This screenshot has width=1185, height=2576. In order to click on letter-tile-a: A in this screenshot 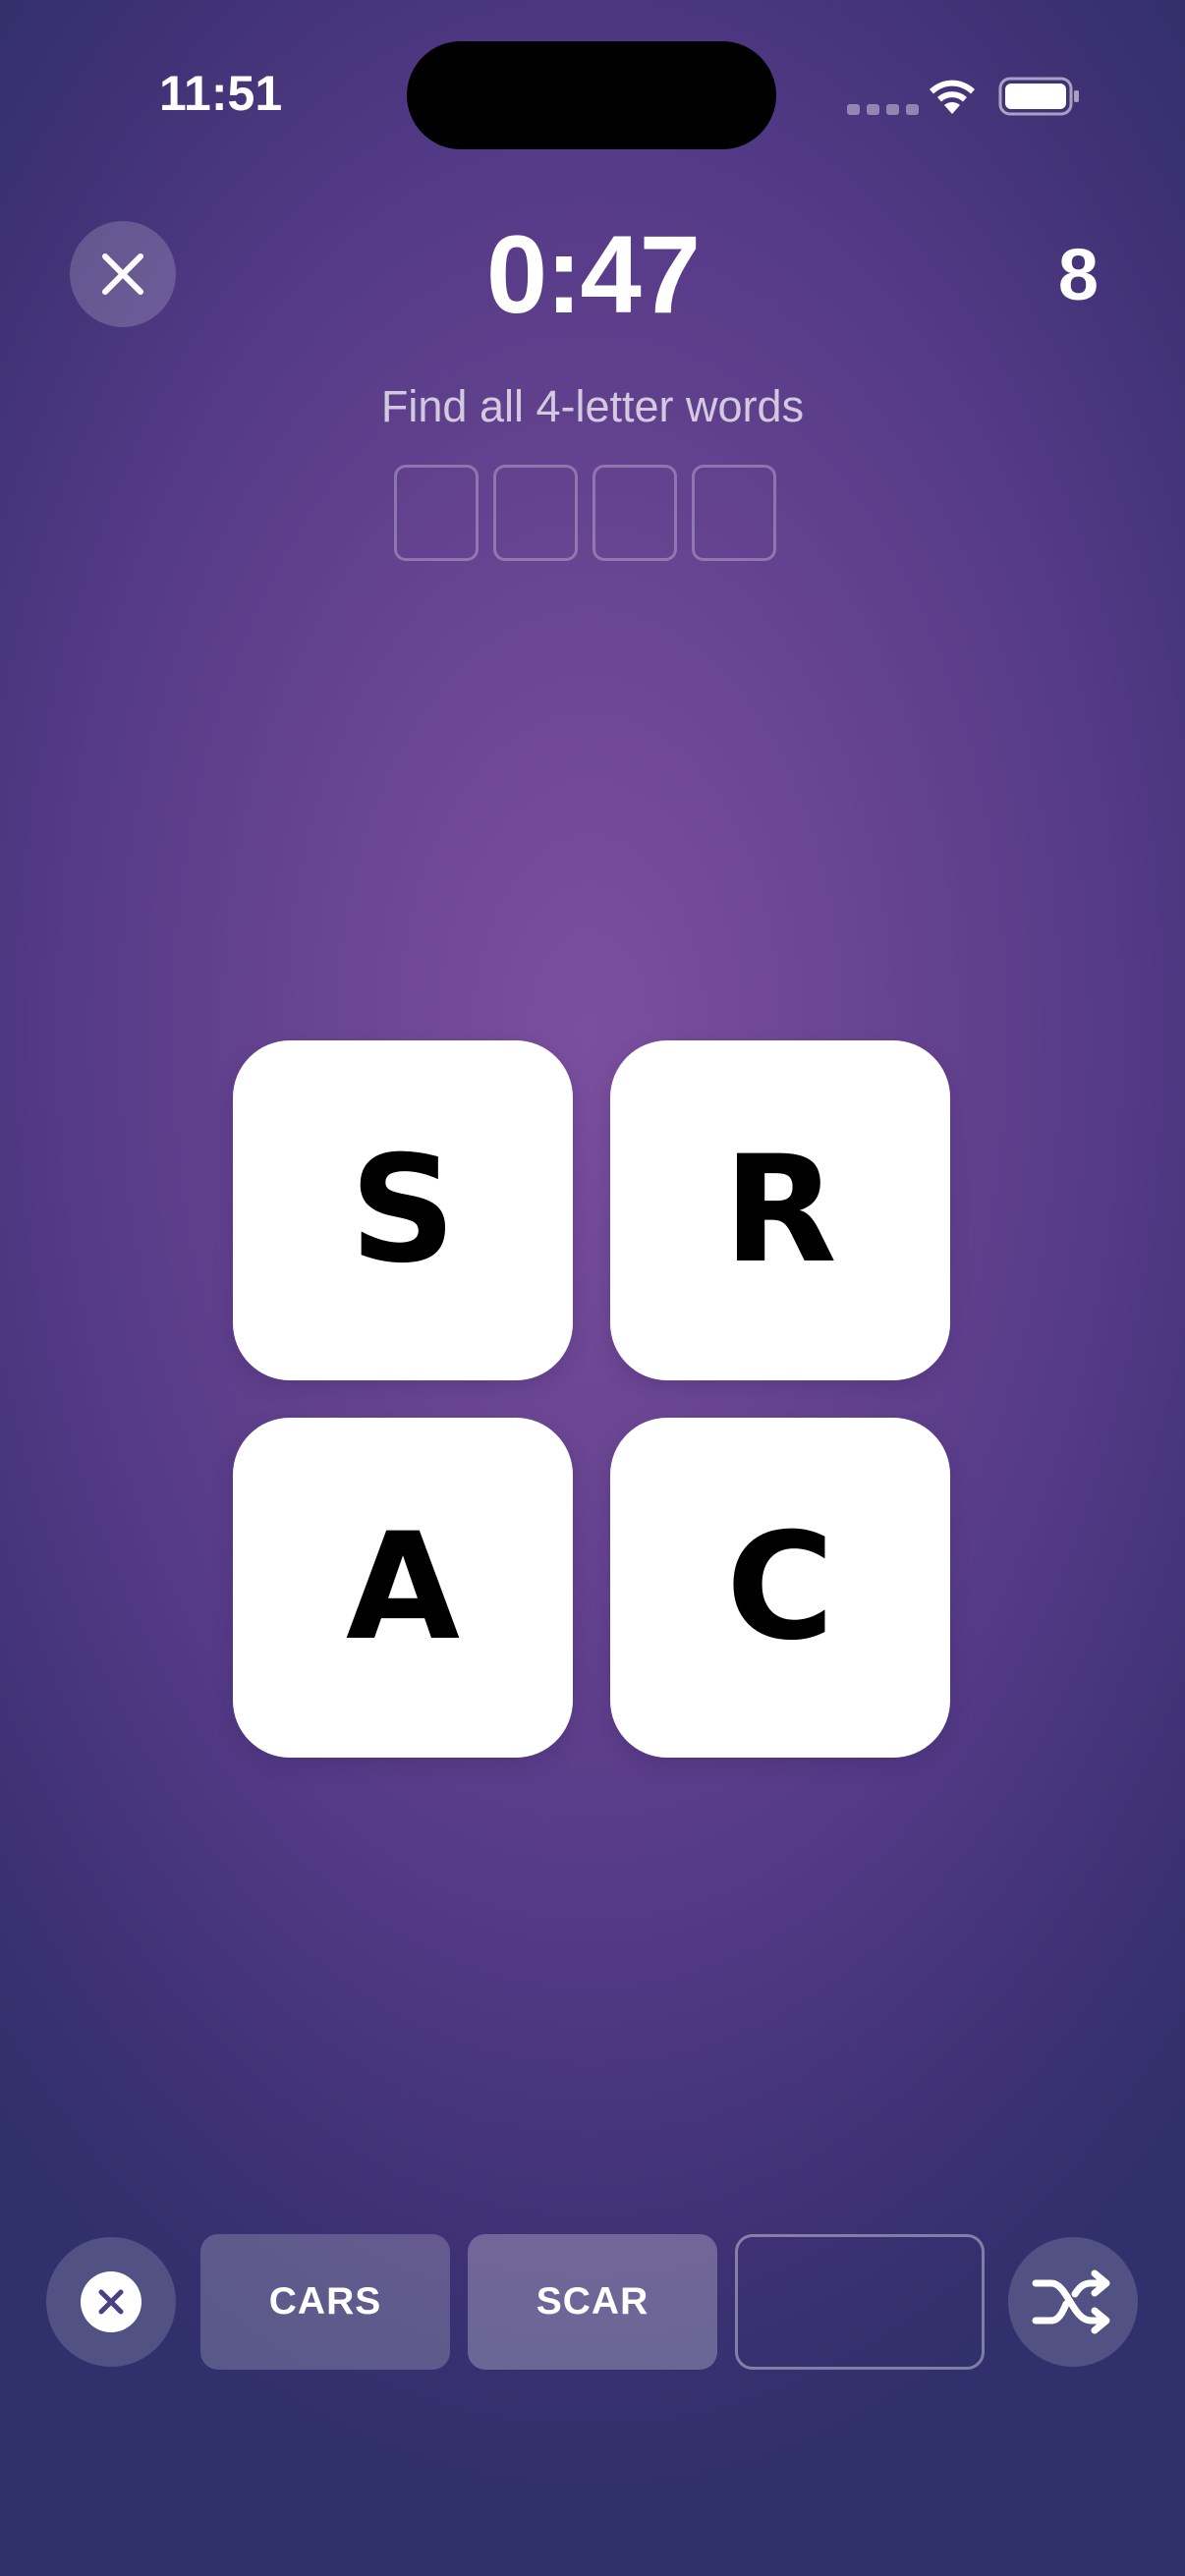, I will do `click(403, 1588)`.